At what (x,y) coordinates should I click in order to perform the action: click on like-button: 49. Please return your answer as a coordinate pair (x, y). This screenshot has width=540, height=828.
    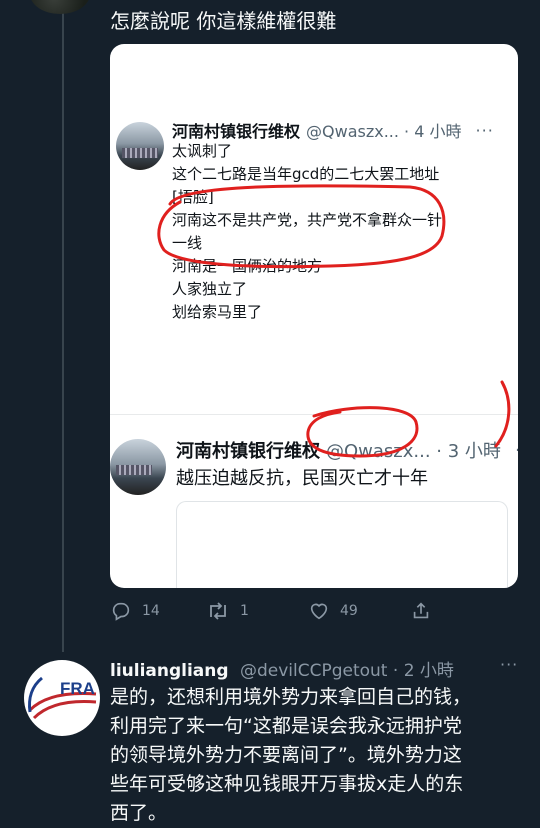
    Looking at the image, I should click on (333, 611).